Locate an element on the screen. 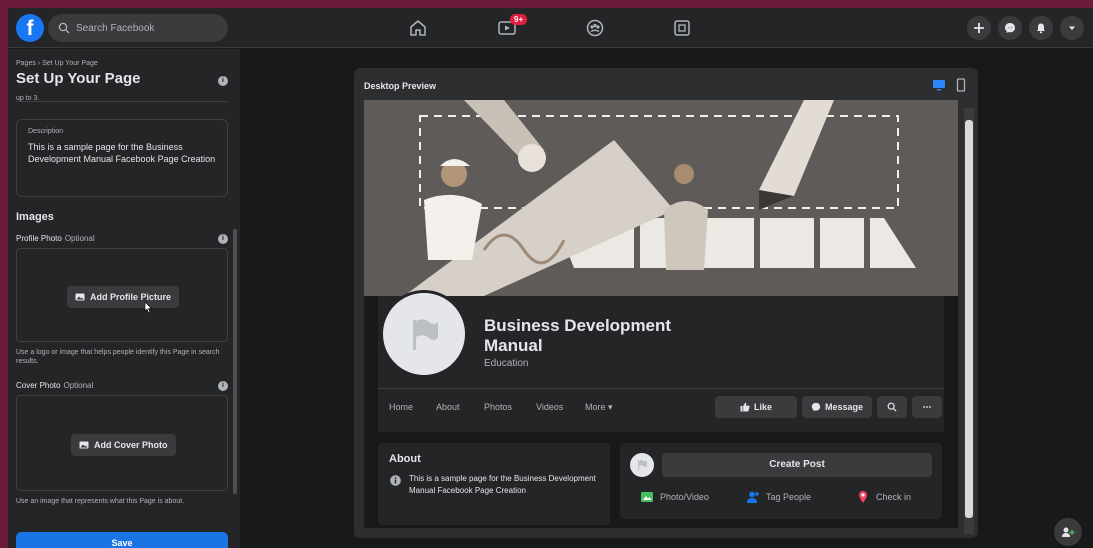  search-input is located at coordinates (146, 28).